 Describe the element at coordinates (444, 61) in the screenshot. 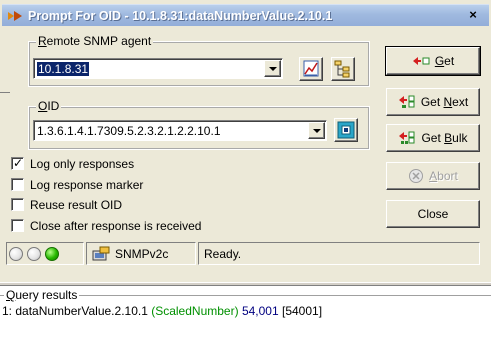

I see `get-label: Get` at that location.